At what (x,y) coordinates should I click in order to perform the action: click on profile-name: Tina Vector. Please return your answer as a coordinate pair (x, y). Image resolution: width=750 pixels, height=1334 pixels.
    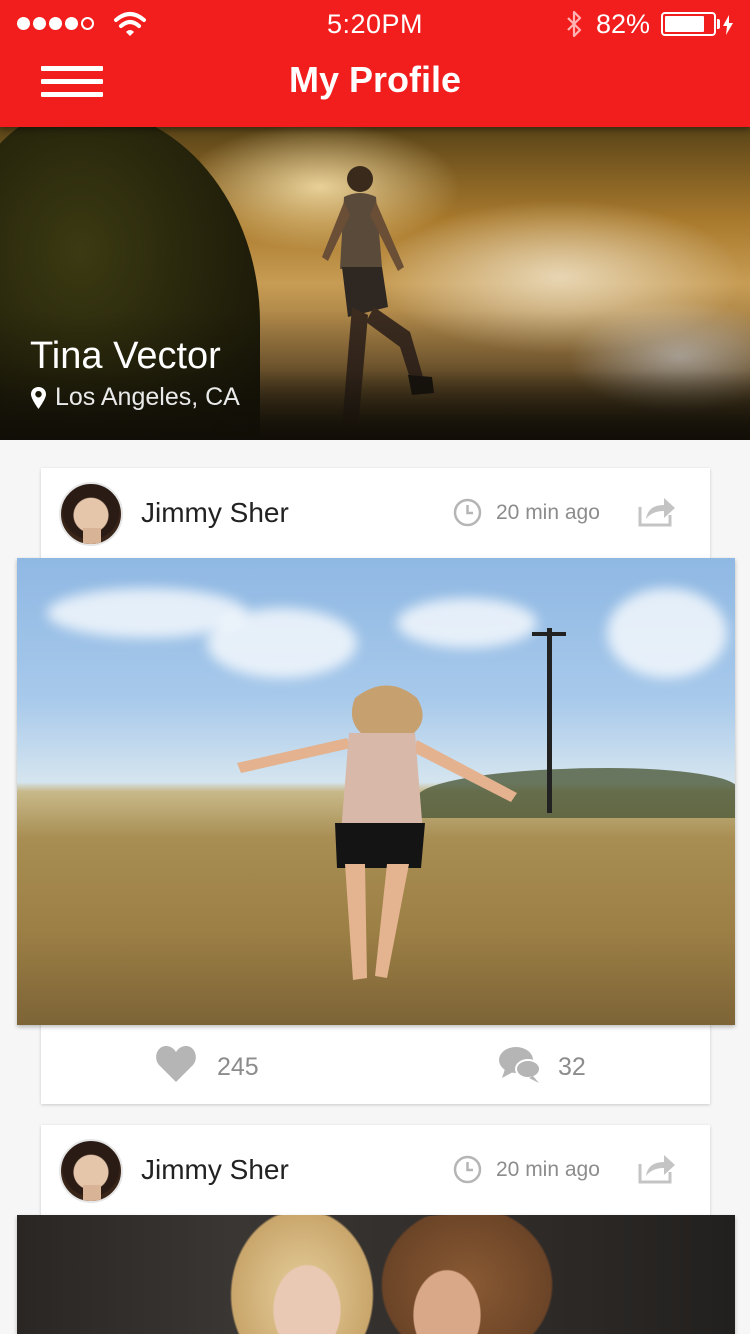
    Looking at the image, I should click on (125, 356).